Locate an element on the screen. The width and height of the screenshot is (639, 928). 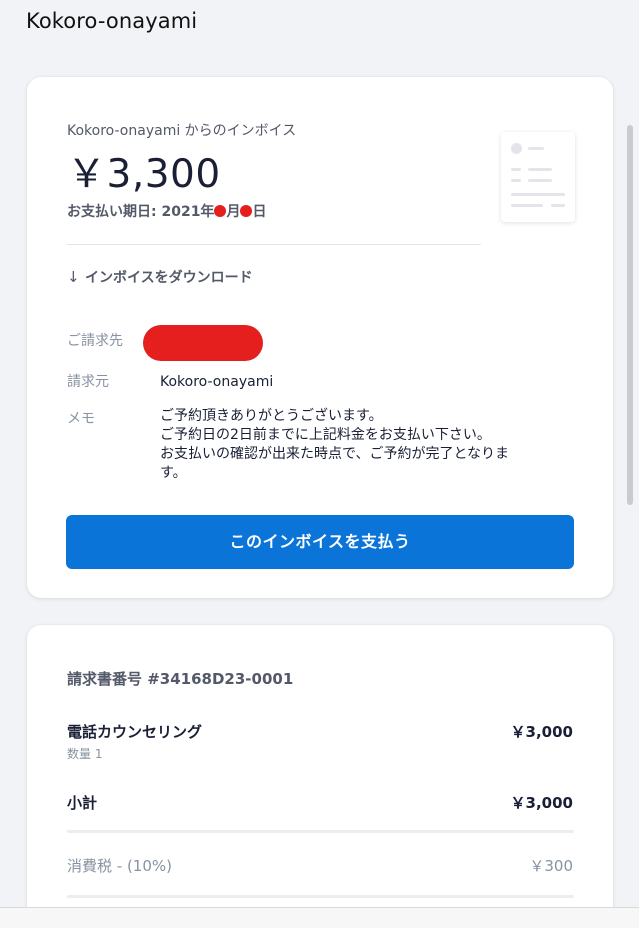
download-invoice-label: インボイスをダウンロード is located at coordinates (169, 278).